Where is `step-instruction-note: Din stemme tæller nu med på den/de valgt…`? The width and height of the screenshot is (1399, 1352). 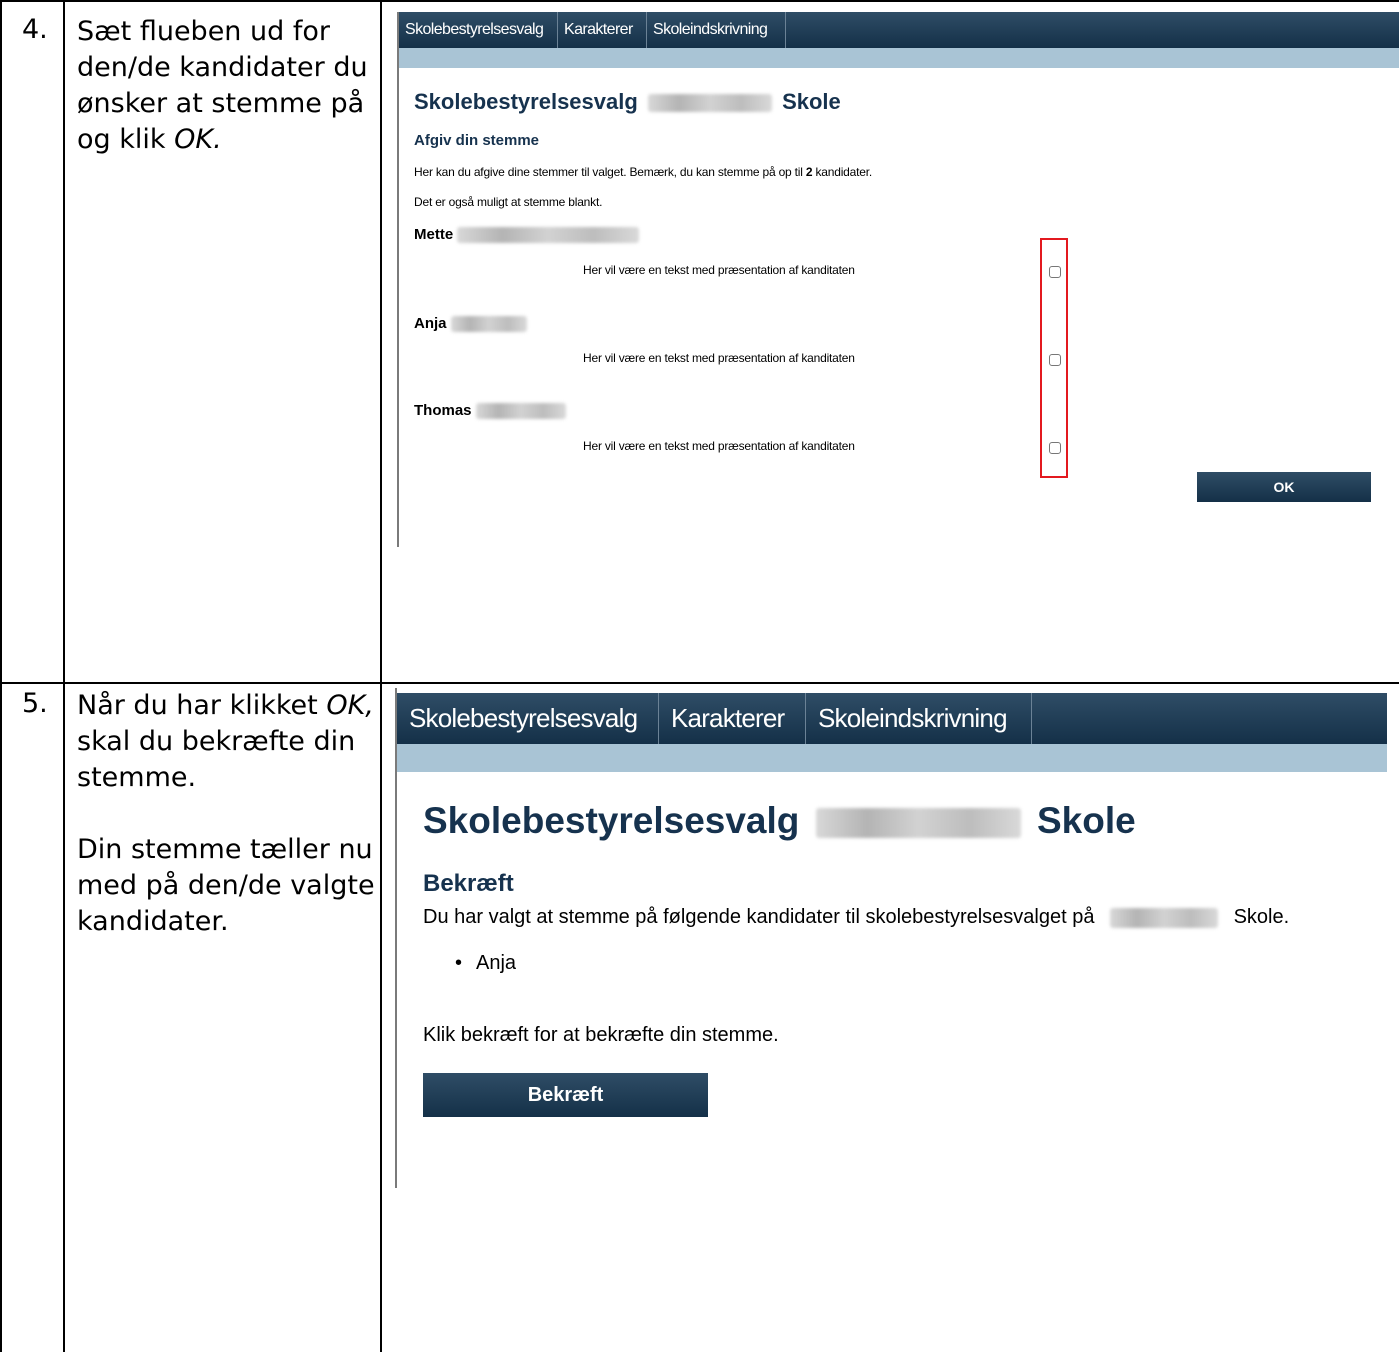
step-instruction-note: Din stemme tæller nu med på den/de valgt… is located at coordinates (226, 885).